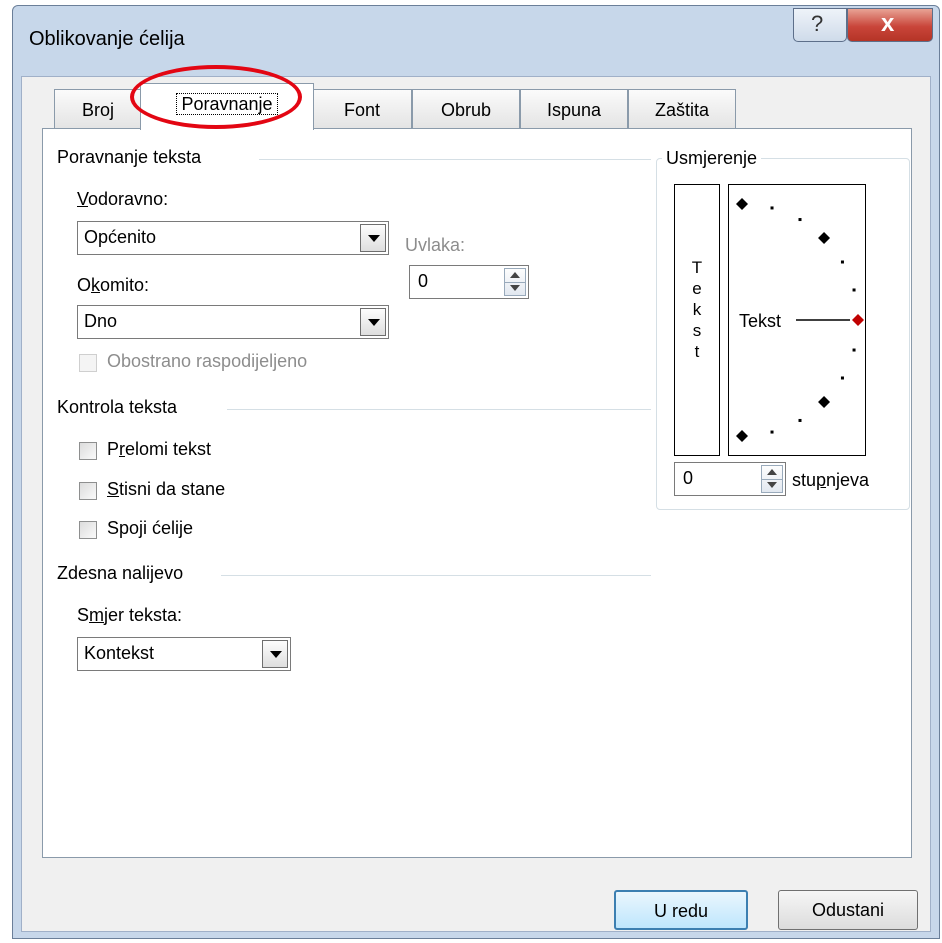  I want to click on text-control-group-title: Kontrola teksta, so click(117, 407).